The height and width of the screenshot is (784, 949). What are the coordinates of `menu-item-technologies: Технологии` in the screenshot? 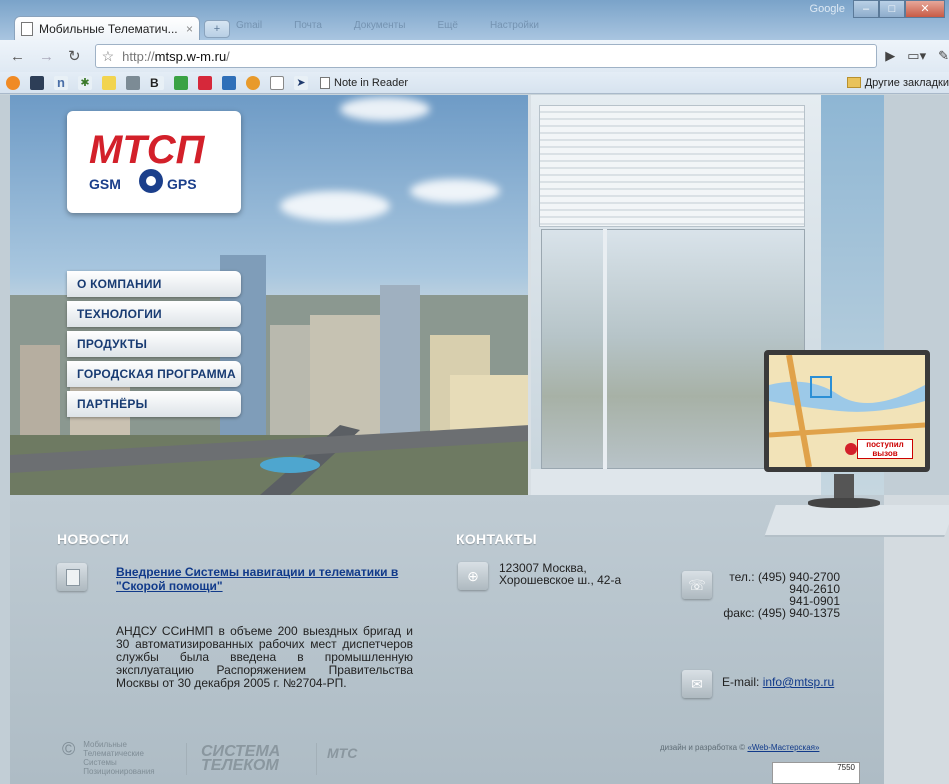 It's located at (154, 314).